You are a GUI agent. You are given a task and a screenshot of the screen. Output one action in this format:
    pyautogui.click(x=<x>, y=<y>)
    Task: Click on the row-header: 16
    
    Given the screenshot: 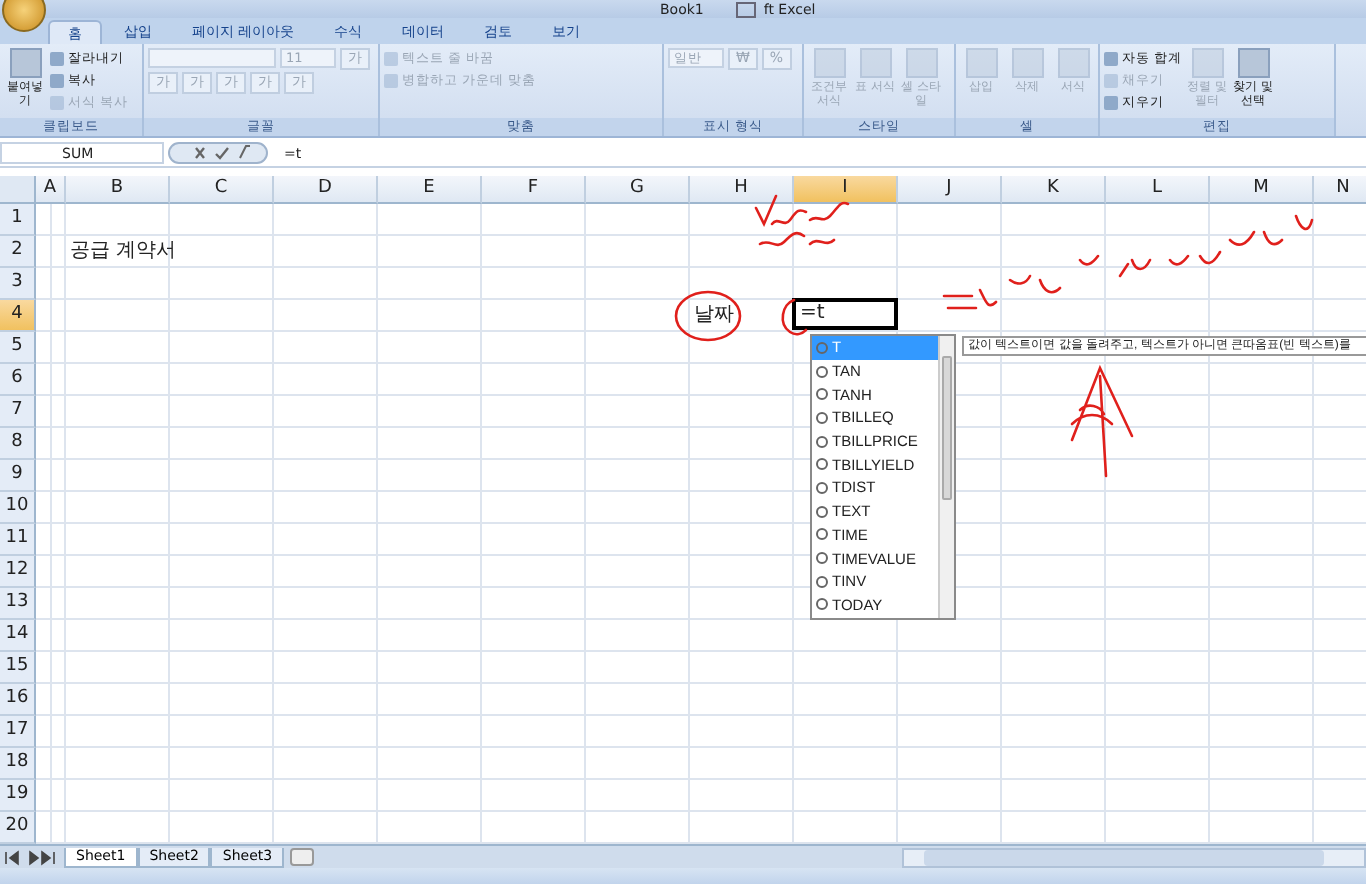 What is the action you would take?
    pyautogui.click(x=18, y=700)
    